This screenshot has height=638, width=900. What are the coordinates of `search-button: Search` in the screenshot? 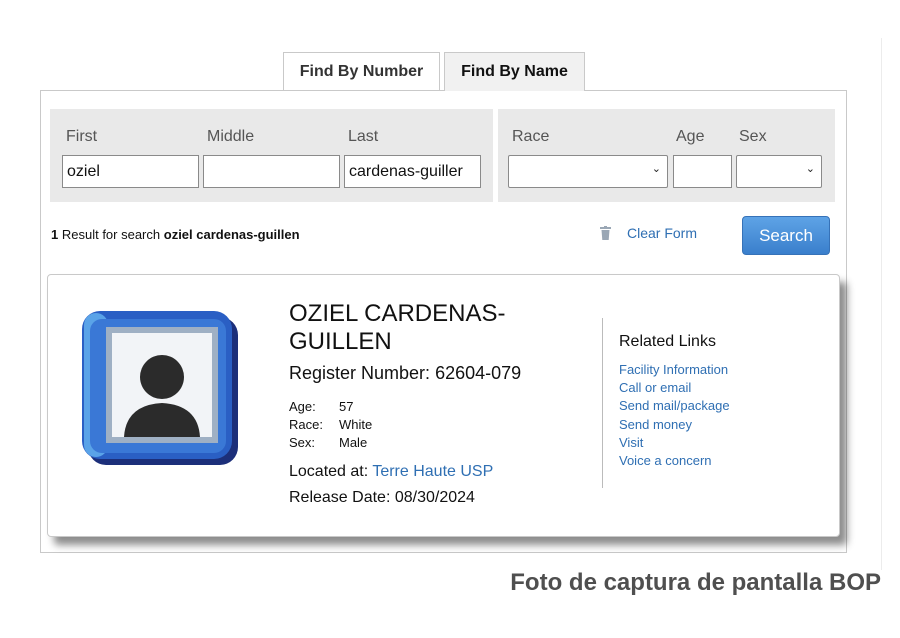 It's located at (786, 235).